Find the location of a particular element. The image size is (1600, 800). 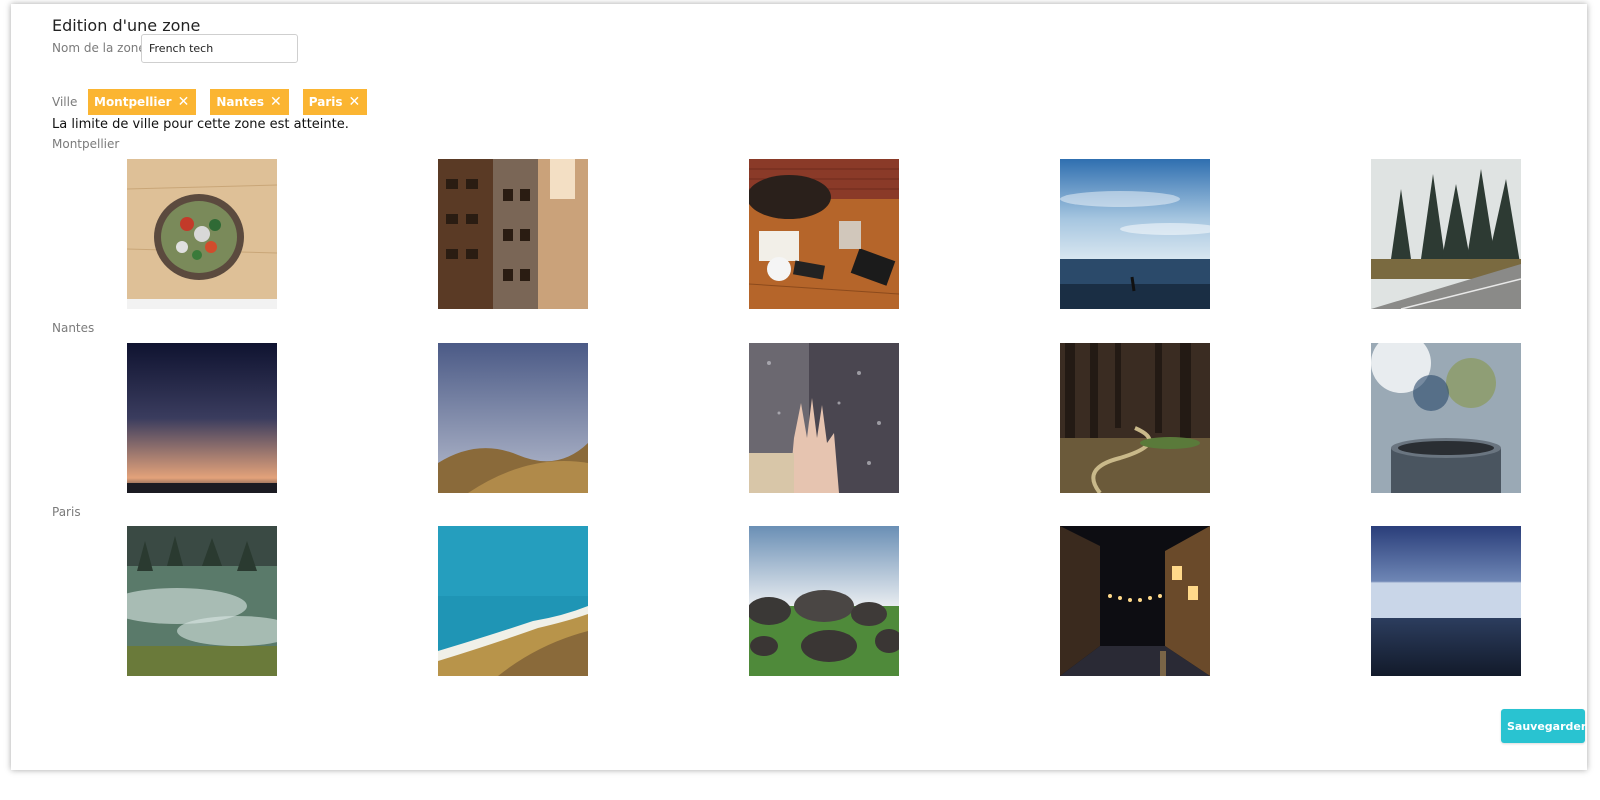

zone-name-label: Nom de la zone is located at coordinates (99, 48).